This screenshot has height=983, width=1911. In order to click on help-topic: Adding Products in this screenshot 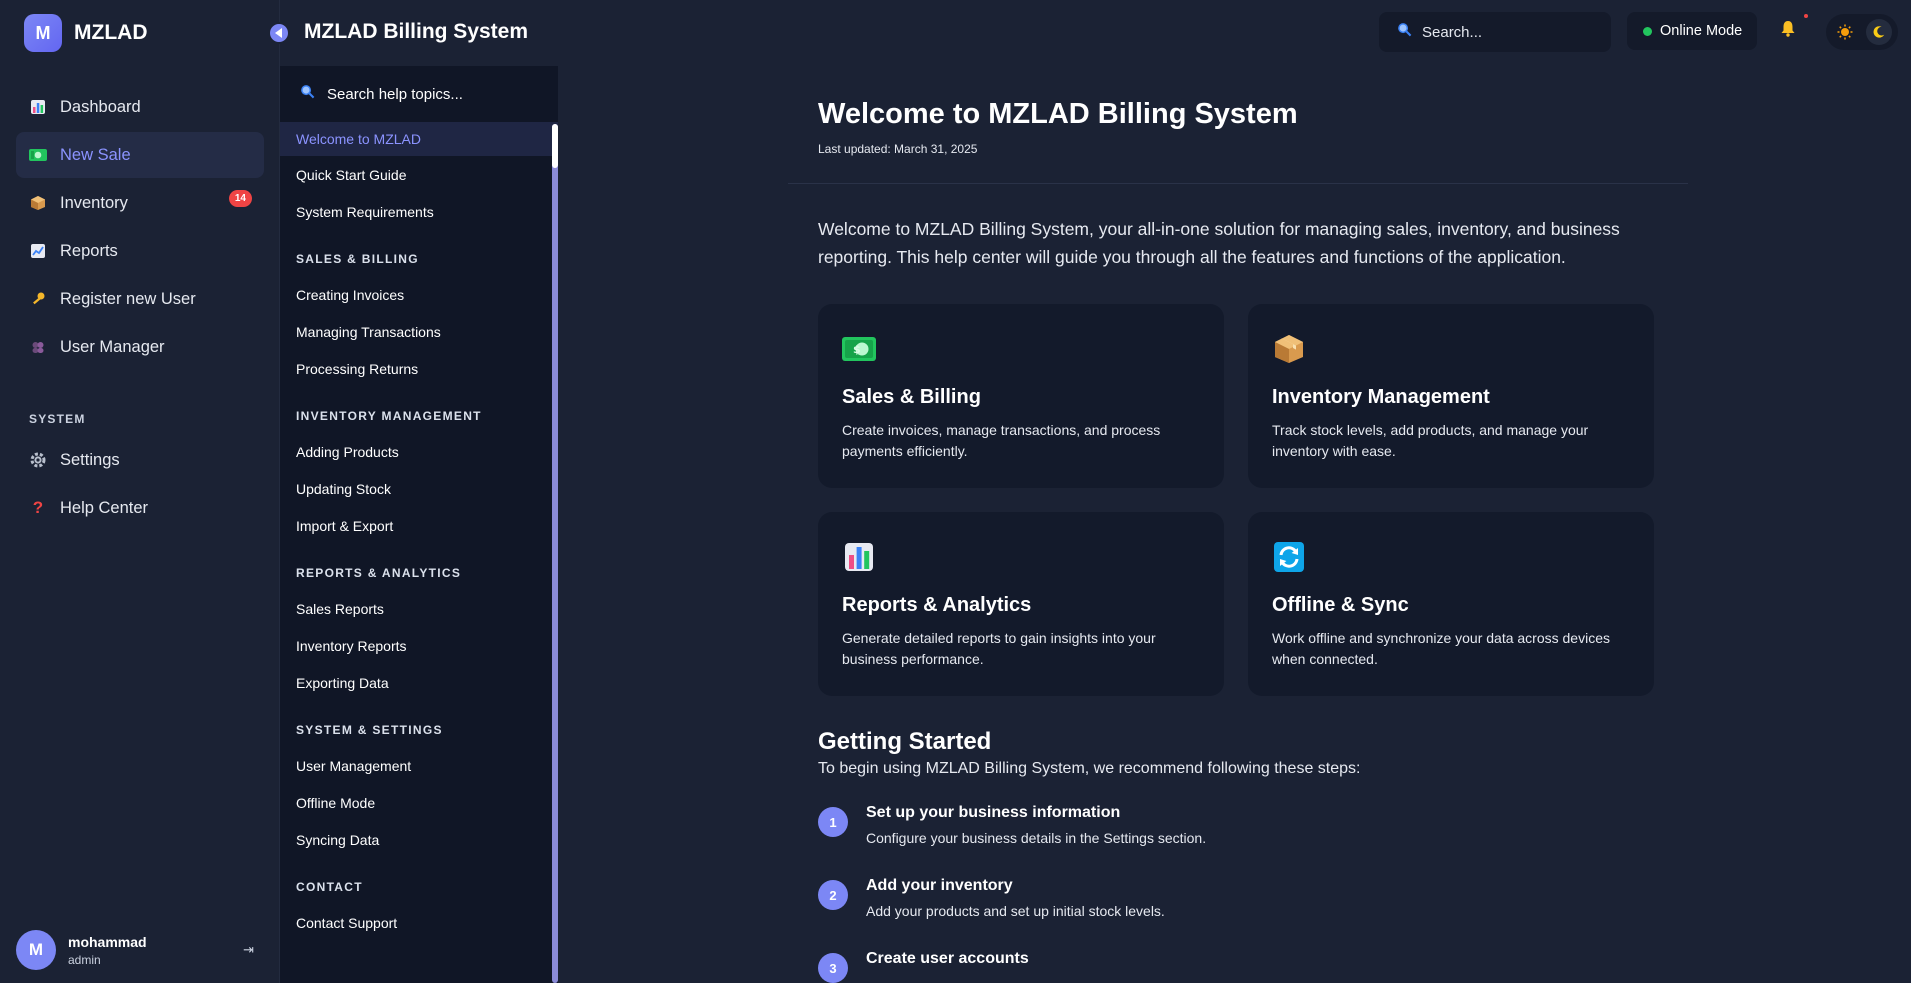, I will do `click(419, 451)`.